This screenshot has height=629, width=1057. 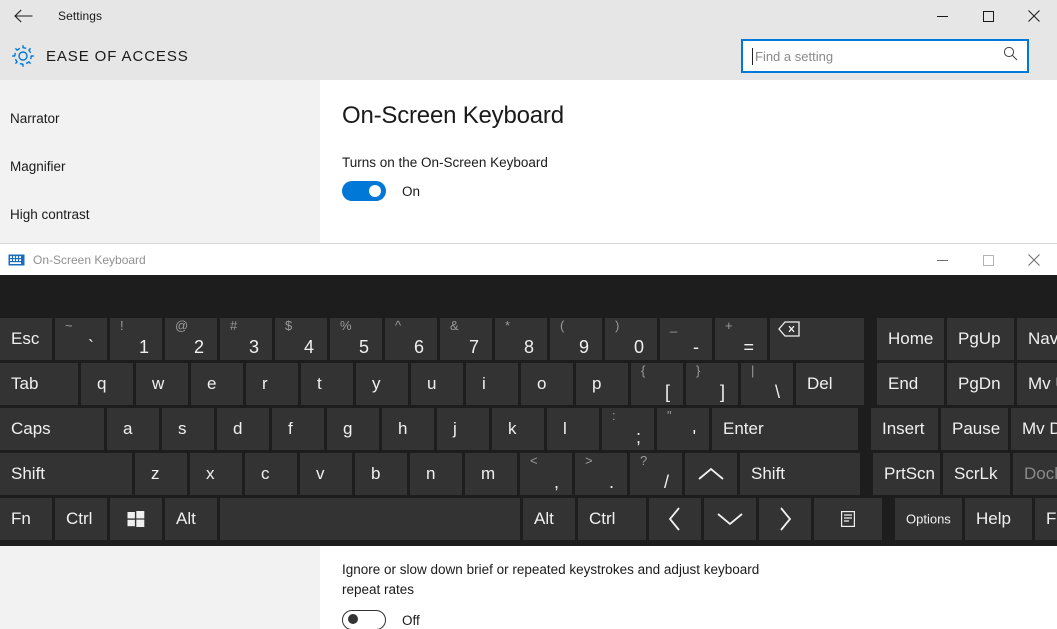 I want to click on key-slash: ? /, so click(x=656, y=474).